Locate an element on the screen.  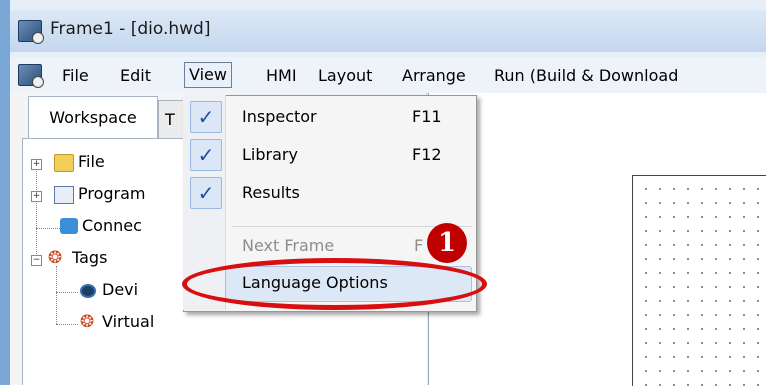
shortcut-library: F12 is located at coordinates (427, 154).